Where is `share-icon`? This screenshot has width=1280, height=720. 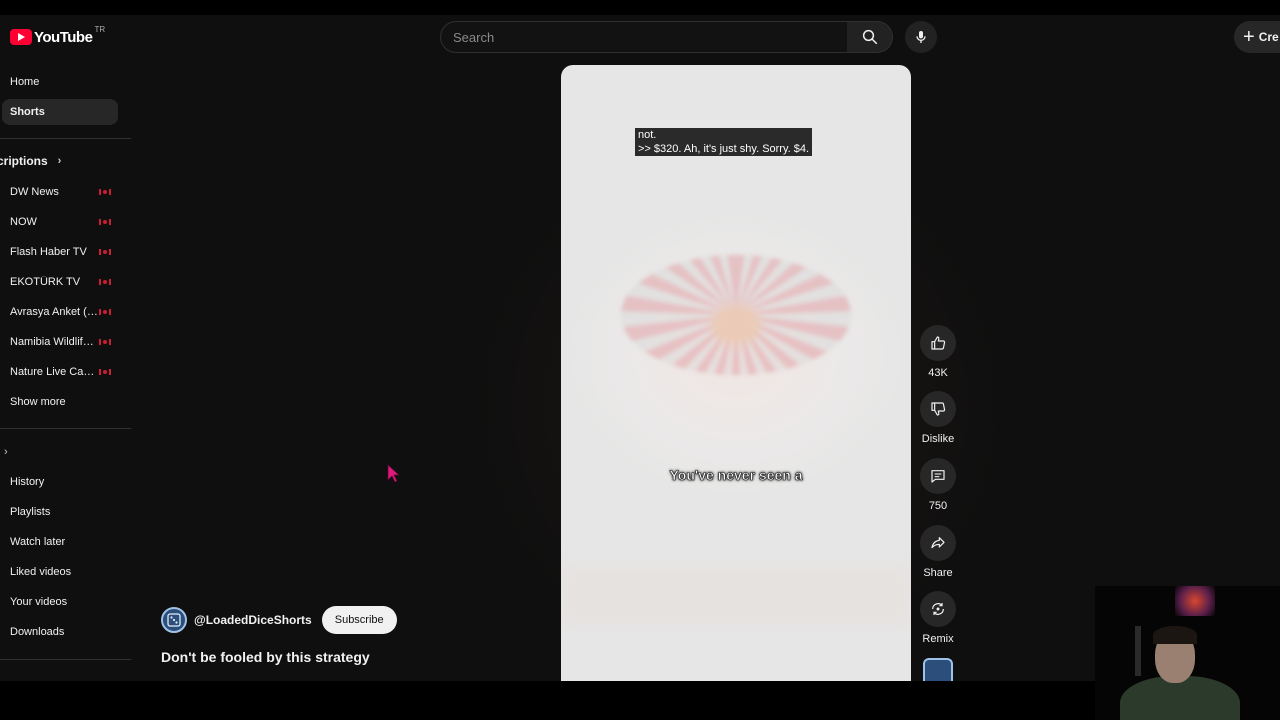
share-icon is located at coordinates (938, 543).